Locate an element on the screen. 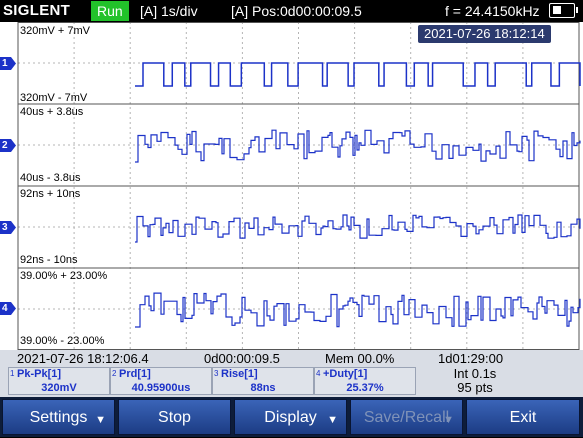 This screenshot has height=438, width=583. measurement-value: 88ns is located at coordinates (263, 388).